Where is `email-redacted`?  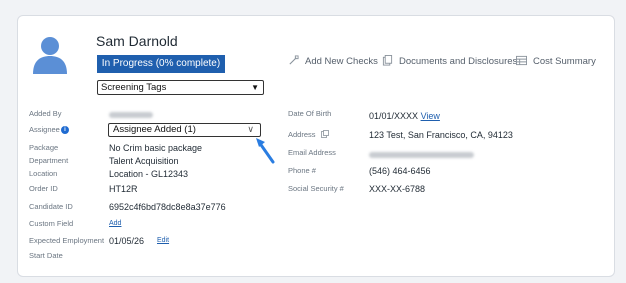
email-redacted is located at coordinates (421, 155).